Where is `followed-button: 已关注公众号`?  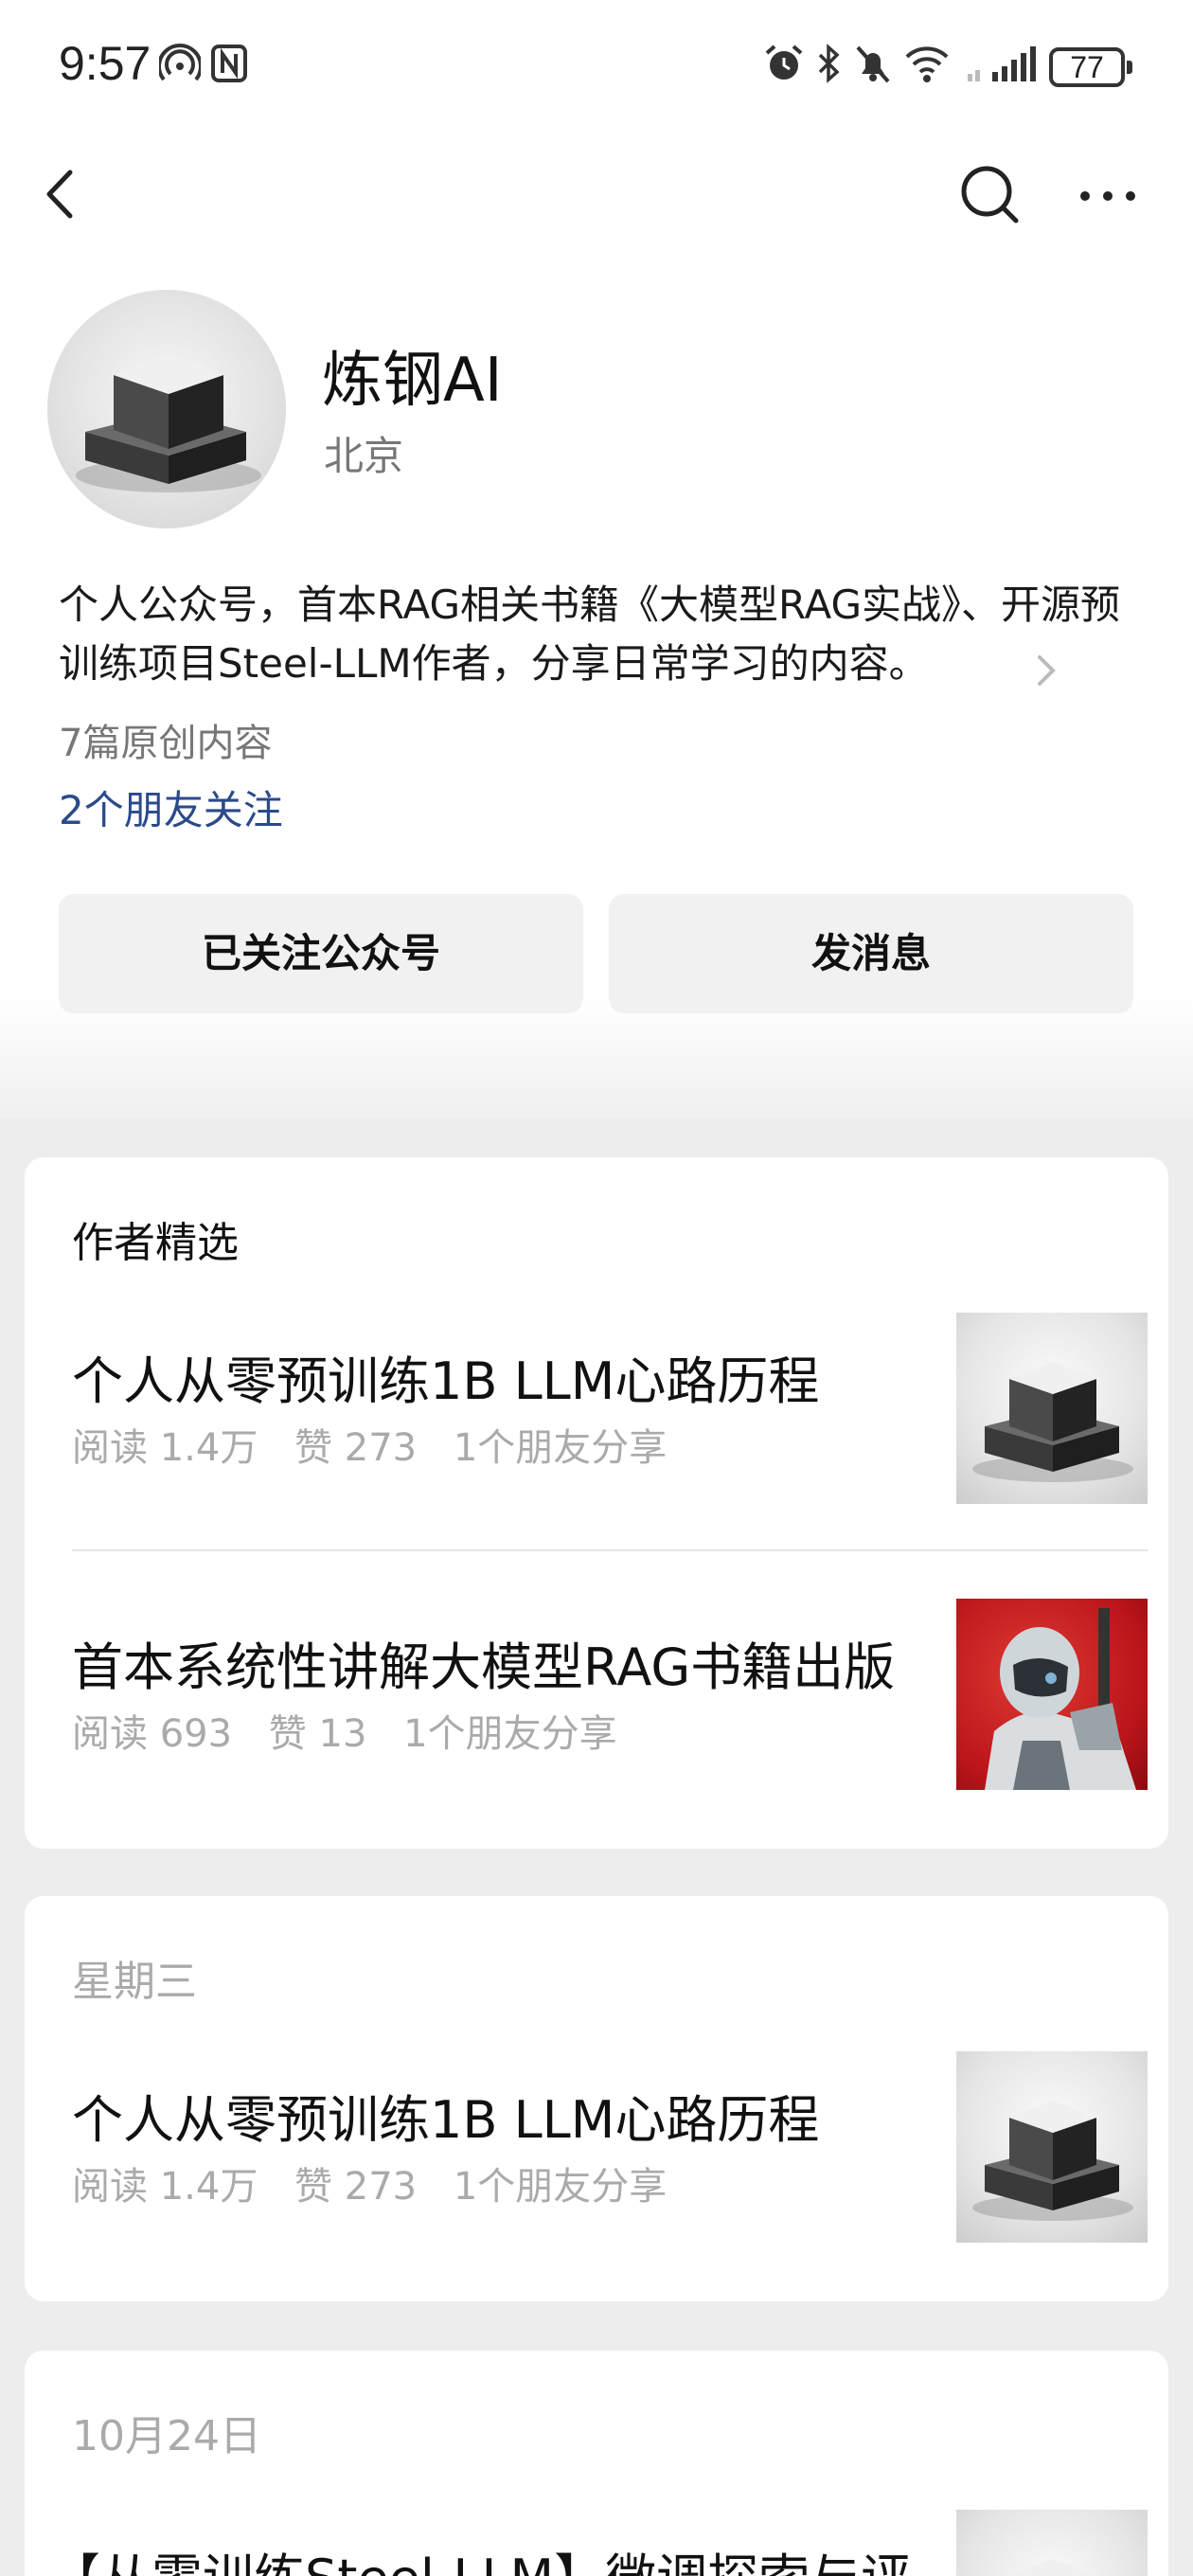 followed-button: 已关注公众号 is located at coordinates (321, 953).